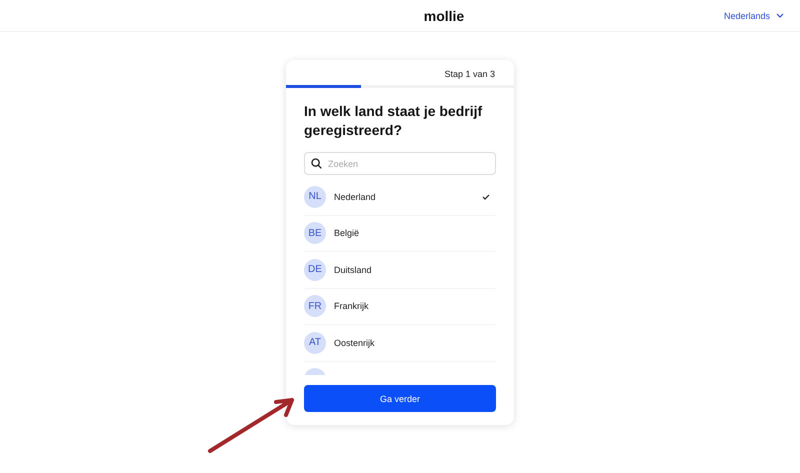 The height and width of the screenshot is (473, 800). I want to click on logo: mollie, so click(444, 16).